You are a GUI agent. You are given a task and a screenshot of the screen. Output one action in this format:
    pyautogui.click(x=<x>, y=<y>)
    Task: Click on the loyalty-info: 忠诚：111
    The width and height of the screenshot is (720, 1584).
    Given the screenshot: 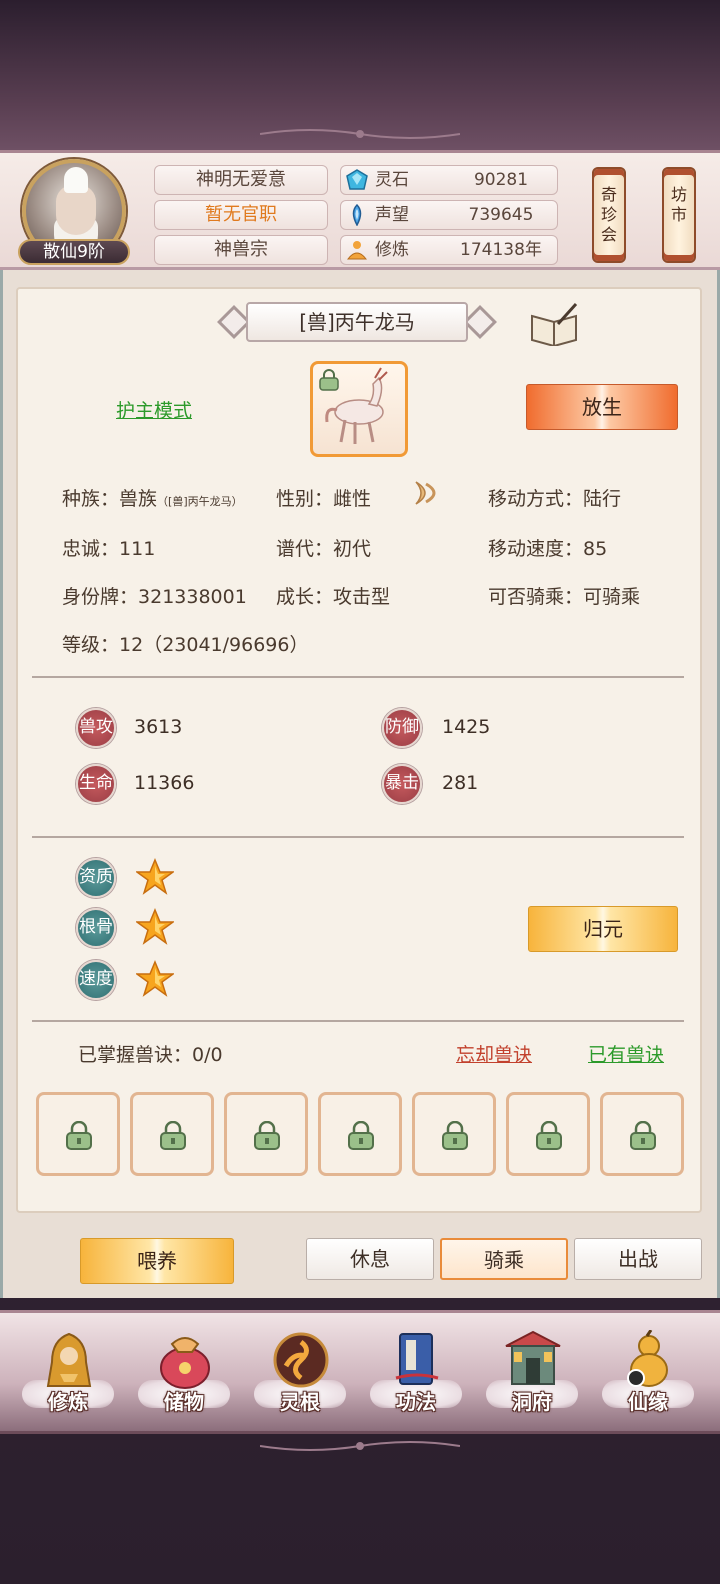 What is the action you would take?
    pyautogui.click(x=108, y=547)
    